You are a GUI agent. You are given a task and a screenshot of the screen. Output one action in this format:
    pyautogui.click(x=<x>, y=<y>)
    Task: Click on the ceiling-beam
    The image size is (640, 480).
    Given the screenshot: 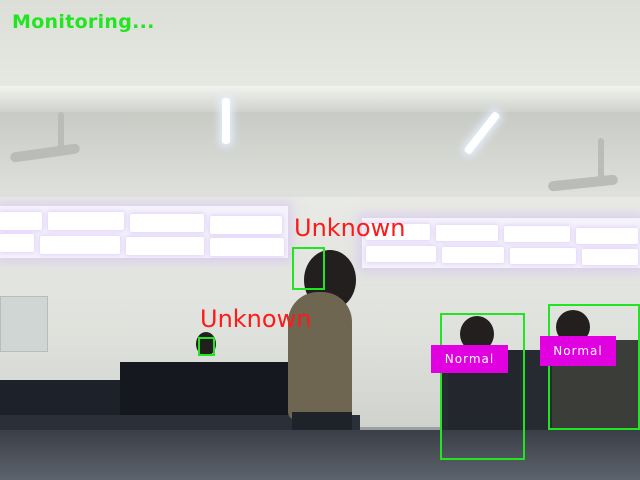 What is the action you would take?
    pyautogui.click(x=320, y=99)
    